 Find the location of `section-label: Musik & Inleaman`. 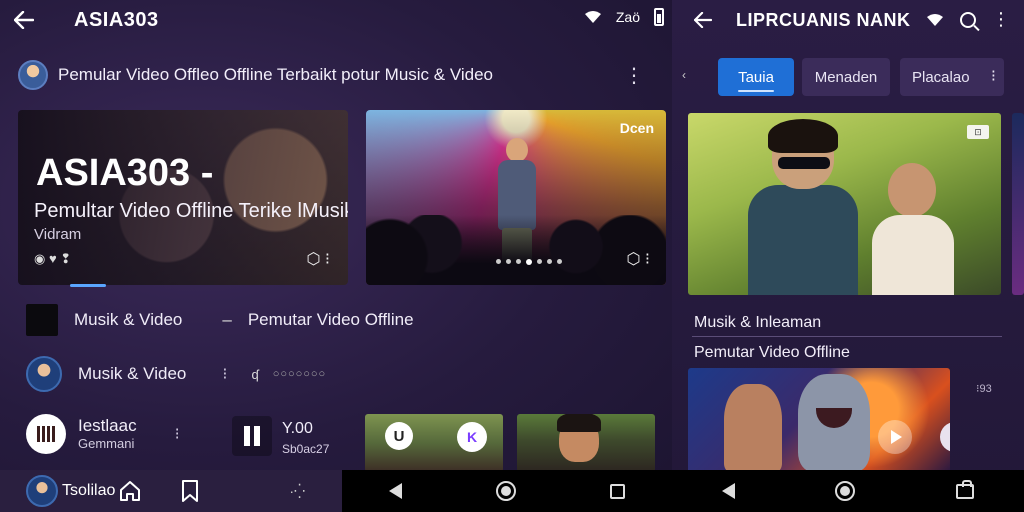

section-label: Musik & Inleaman is located at coordinates (758, 322).